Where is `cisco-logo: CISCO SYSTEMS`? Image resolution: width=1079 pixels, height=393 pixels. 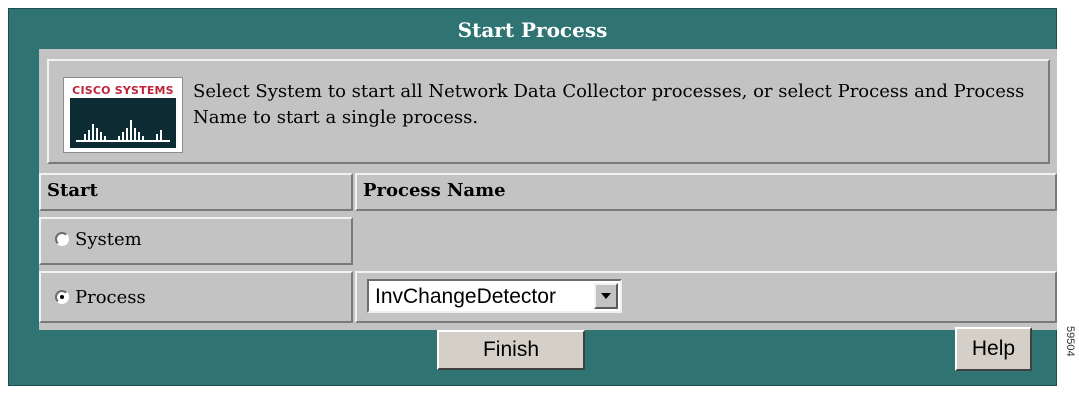
cisco-logo: CISCO SYSTEMS is located at coordinates (123, 115).